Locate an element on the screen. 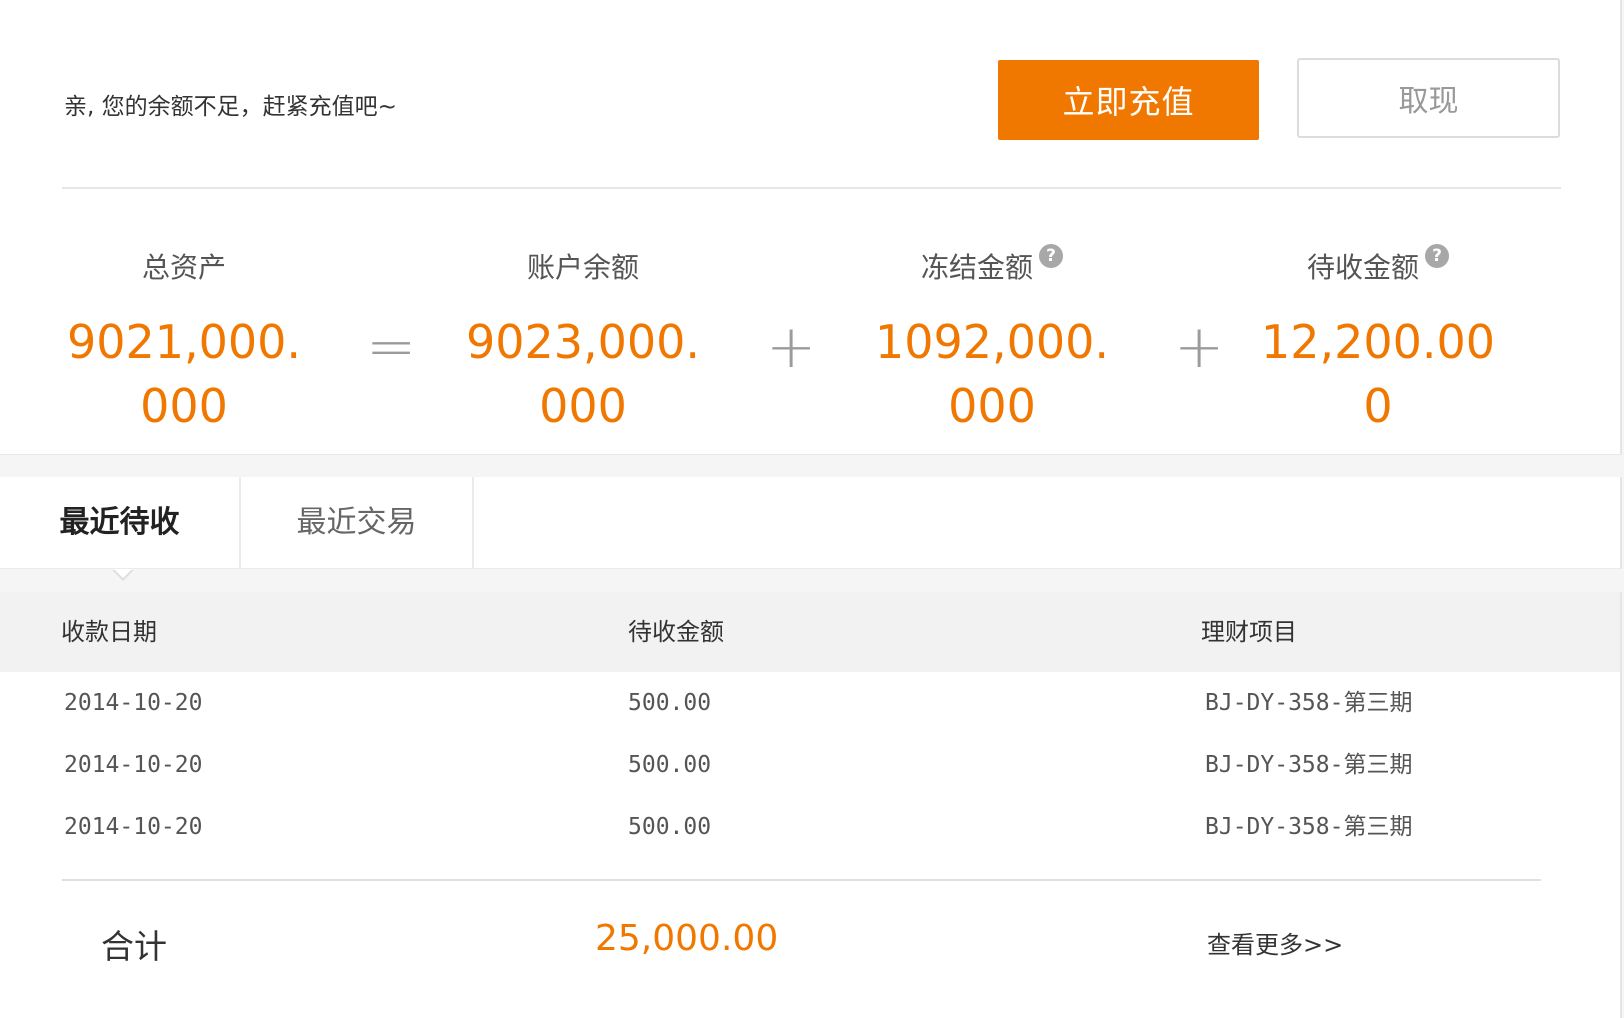 The width and height of the screenshot is (1624, 1018). total-assets-stat: 总资产 9021,000.000 is located at coordinates (184, 343).